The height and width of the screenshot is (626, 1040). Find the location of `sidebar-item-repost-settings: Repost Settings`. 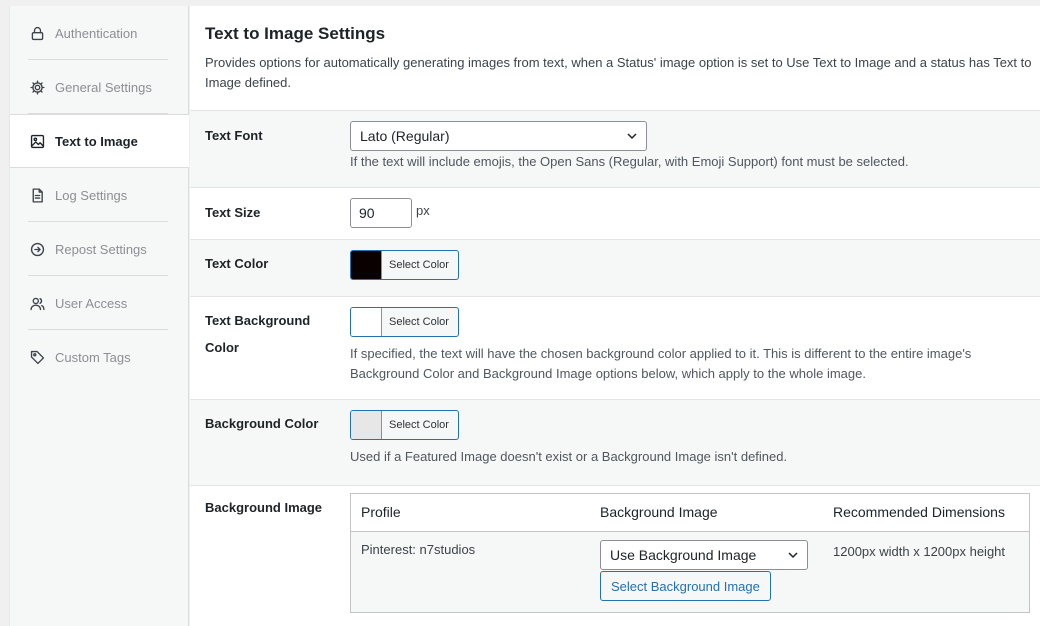

sidebar-item-repost-settings: Repost Settings is located at coordinates (99, 249).